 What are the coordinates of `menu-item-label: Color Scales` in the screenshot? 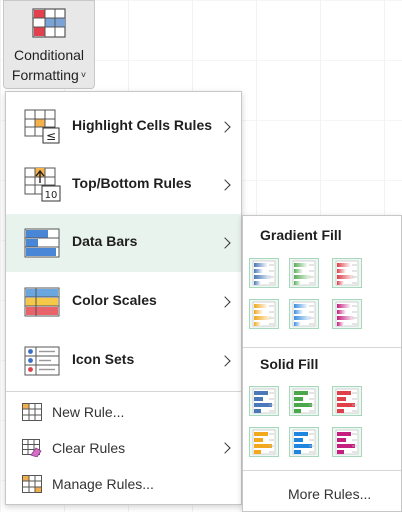 It's located at (114, 300).